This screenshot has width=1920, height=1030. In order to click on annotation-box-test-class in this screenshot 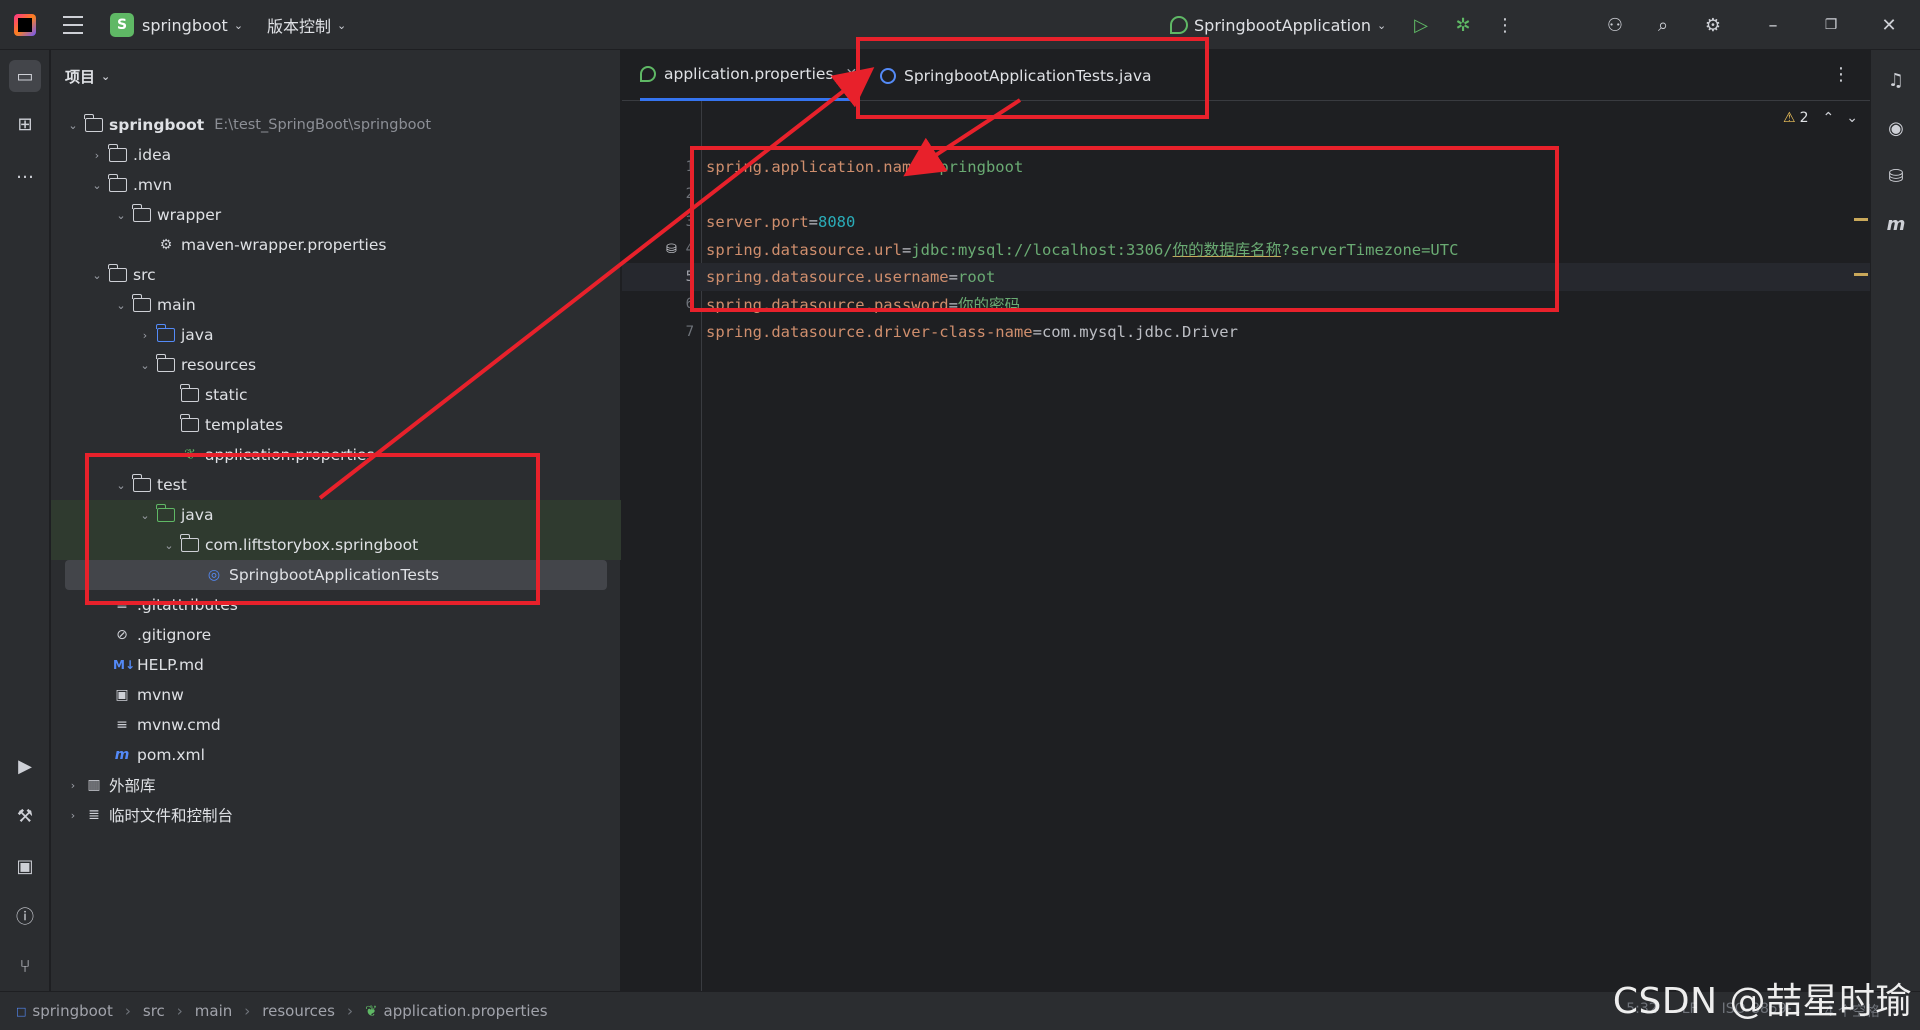, I will do `click(312, 529)`.